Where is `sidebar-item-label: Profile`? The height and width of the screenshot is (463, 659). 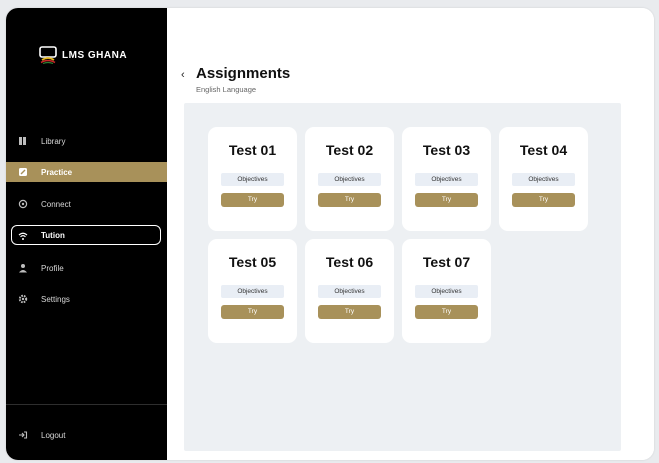 sidebar-item-label: Profile is located at coordinates (52, 268).